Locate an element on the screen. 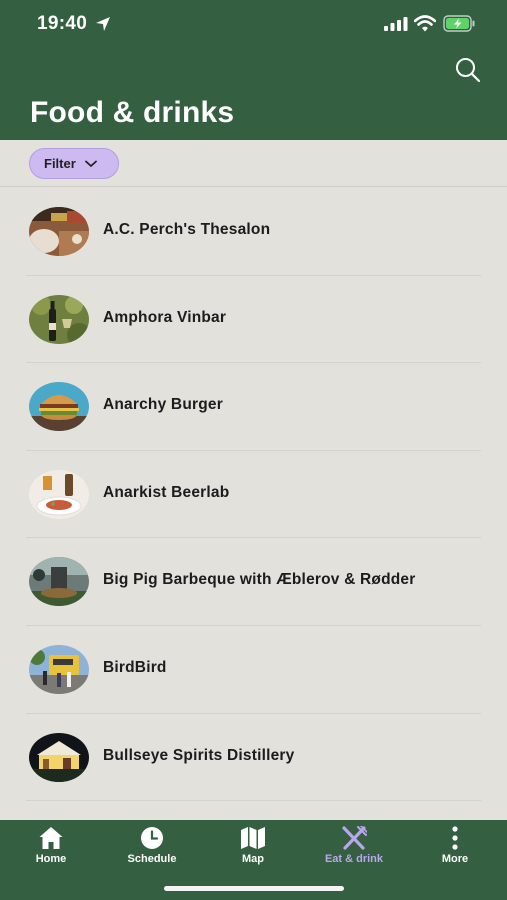 The image size is (507, 900). venue-name: Anarkist Beerlab is located at coordinates (166, 492).